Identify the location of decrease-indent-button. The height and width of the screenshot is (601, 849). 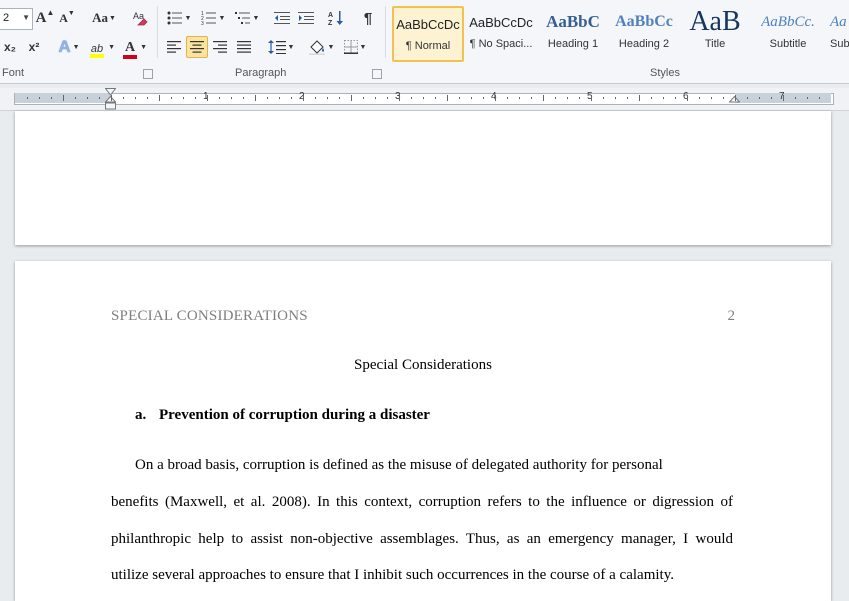
(282, 18).